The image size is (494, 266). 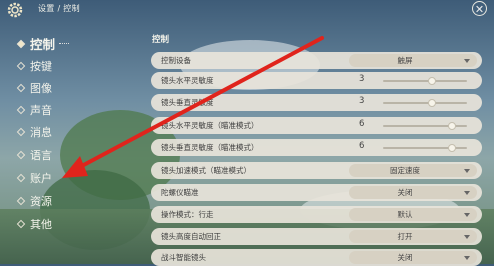 I want to click on setting-row-h-sensitivity: 镜头水平灵敏度 3, so click(x=316, y=80).